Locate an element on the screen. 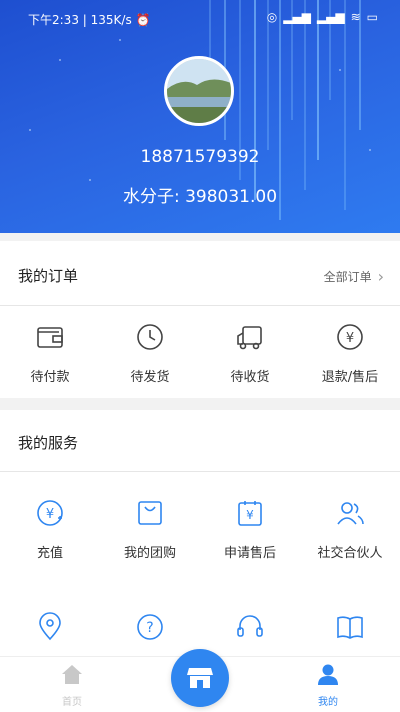 This screenshot has height=712, width=400. order-refund: ¥ 退款/售后 is located at coordinates (350, 353).